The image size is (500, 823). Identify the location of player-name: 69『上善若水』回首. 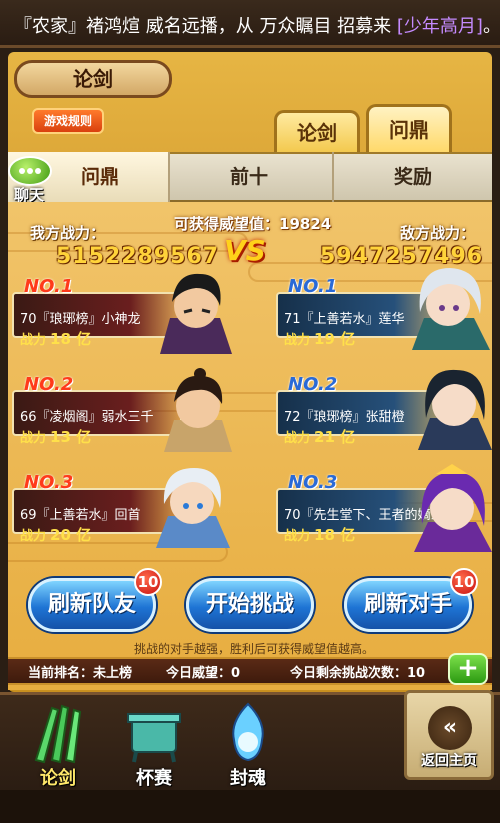
(80, 515).